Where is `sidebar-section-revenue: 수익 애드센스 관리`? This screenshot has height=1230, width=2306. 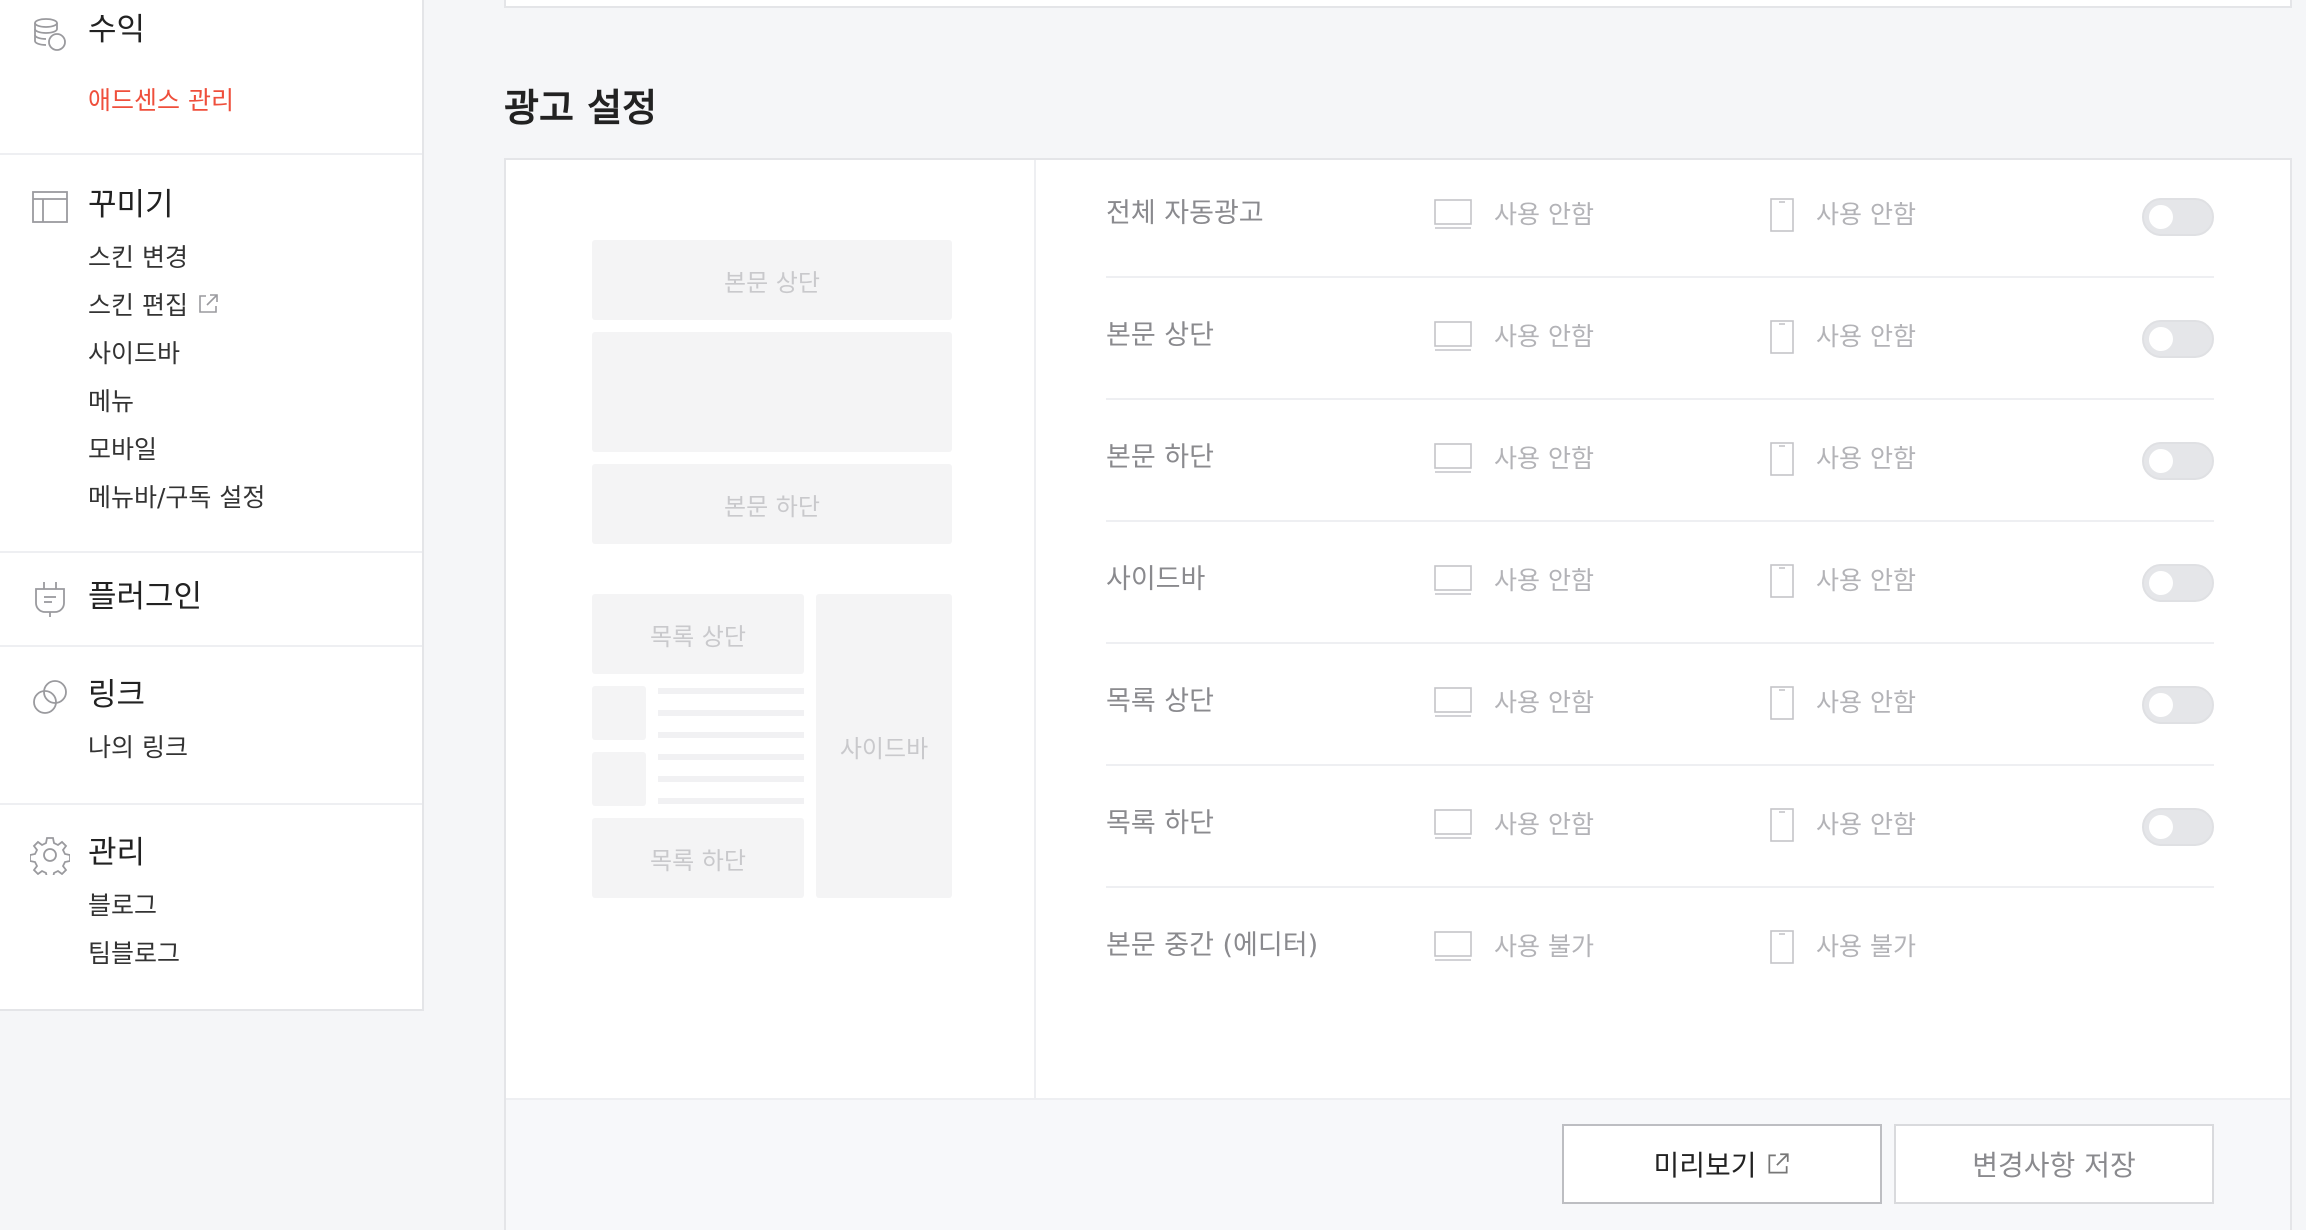
sidebar-section-revenue: 수익 애드센스 관리 is located at coordinates (211, 77).